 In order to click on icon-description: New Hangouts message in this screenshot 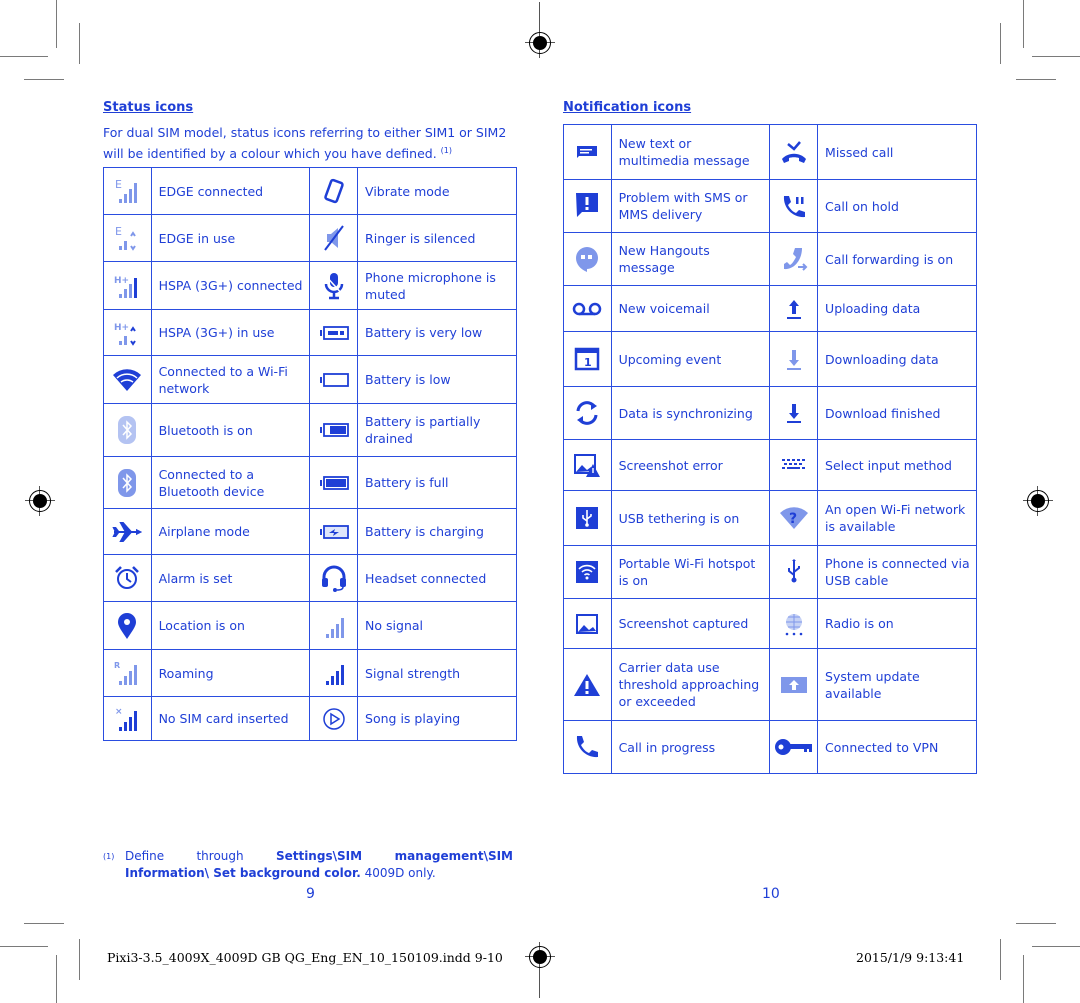, I will do `click(690, 259)`.